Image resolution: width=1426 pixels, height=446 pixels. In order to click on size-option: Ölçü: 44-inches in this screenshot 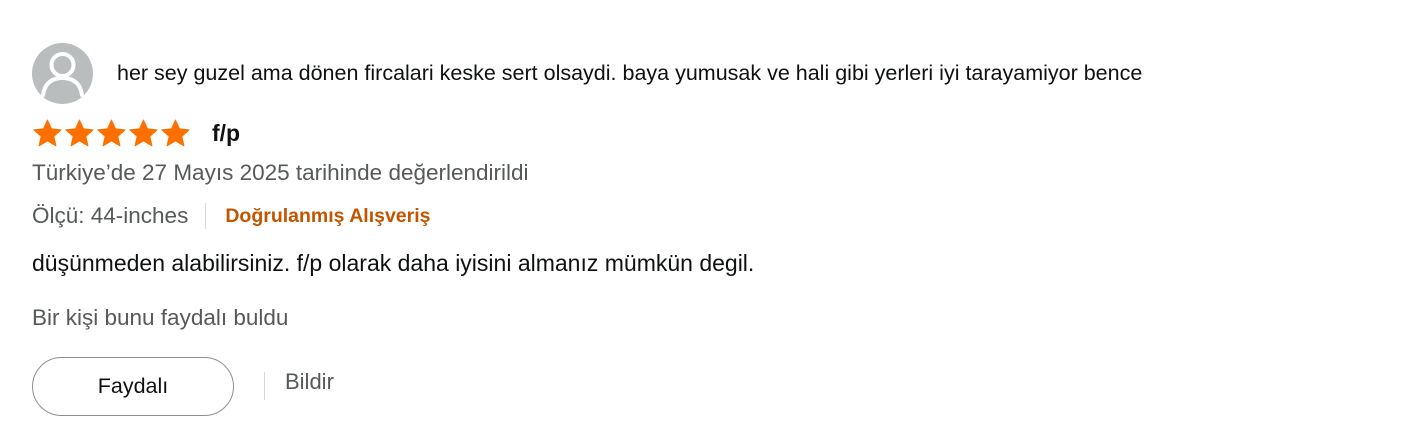, I will do `click(110, 215)`.